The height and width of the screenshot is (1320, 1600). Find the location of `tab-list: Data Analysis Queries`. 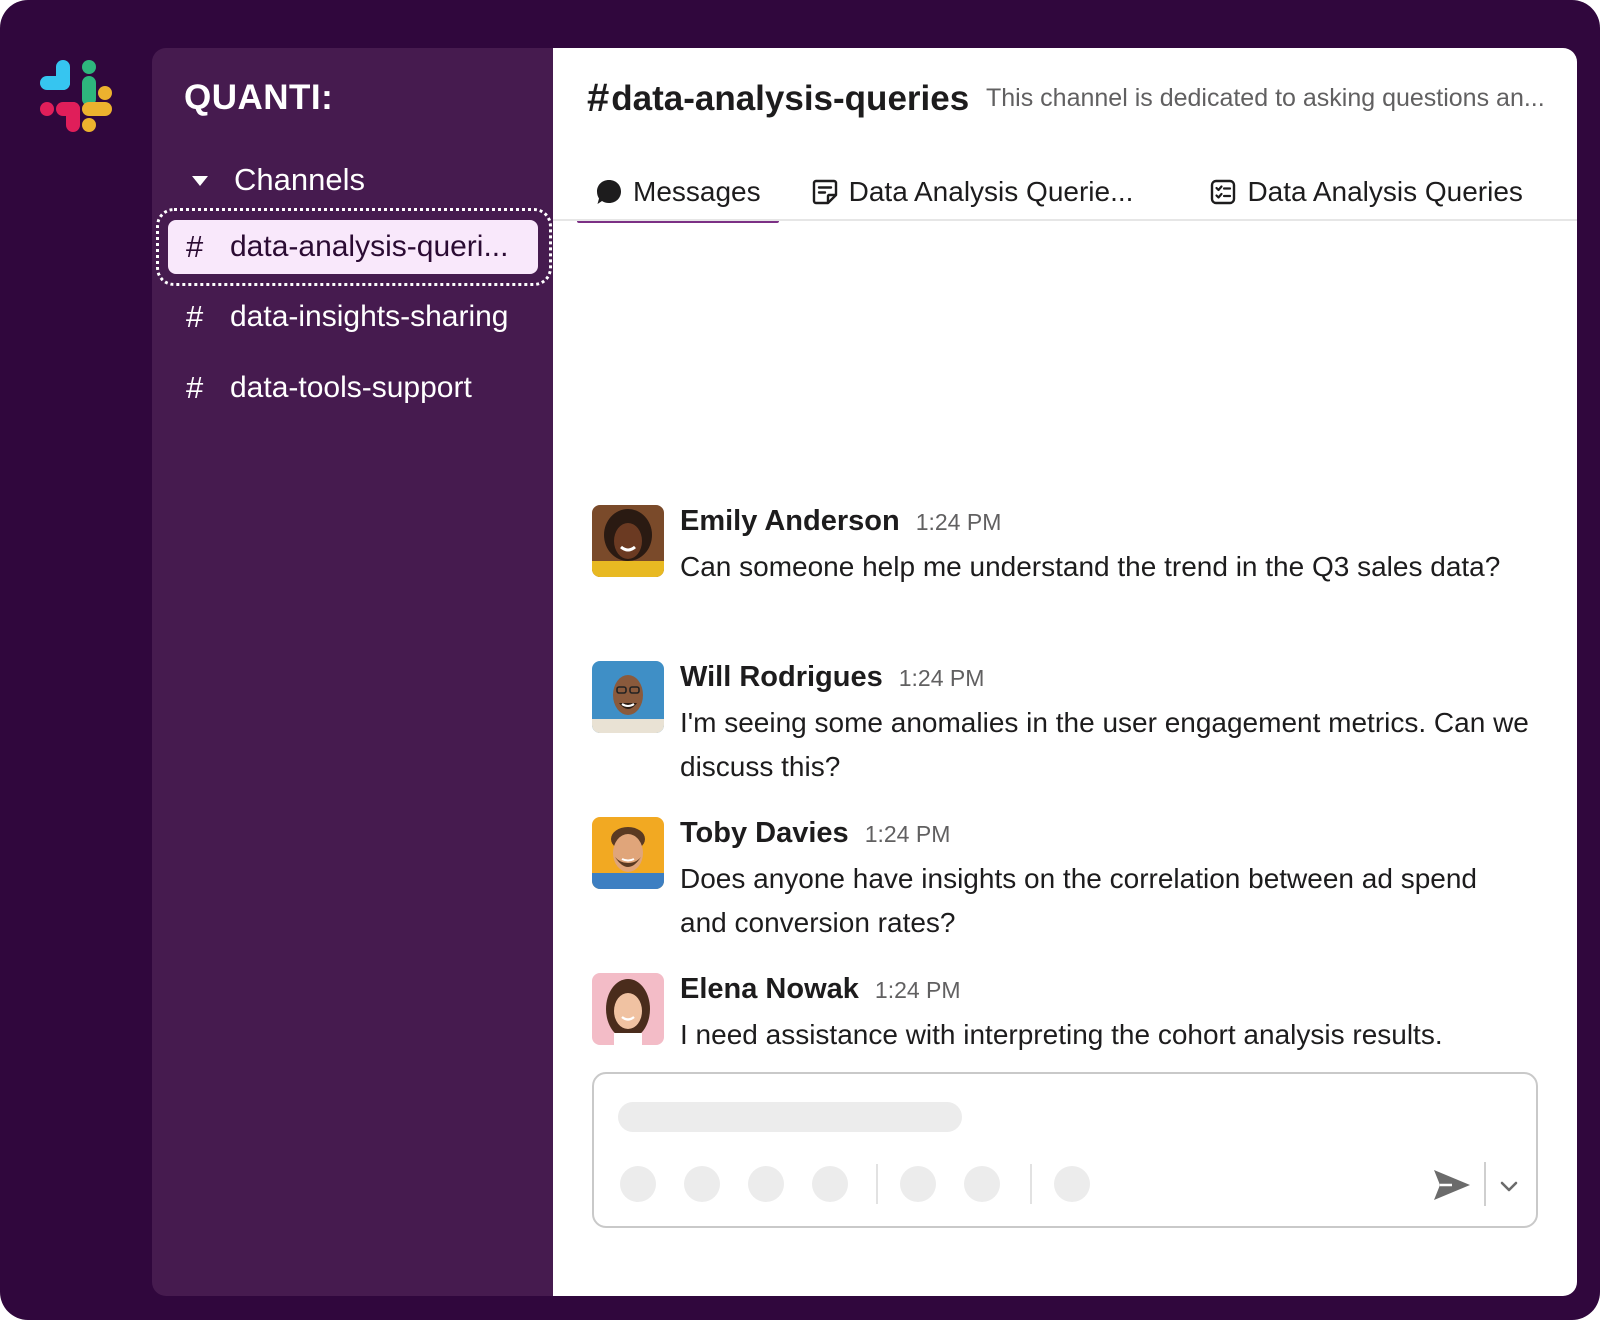

tab-list: Data Analysis Queries is located at coordinates (1365, 192).